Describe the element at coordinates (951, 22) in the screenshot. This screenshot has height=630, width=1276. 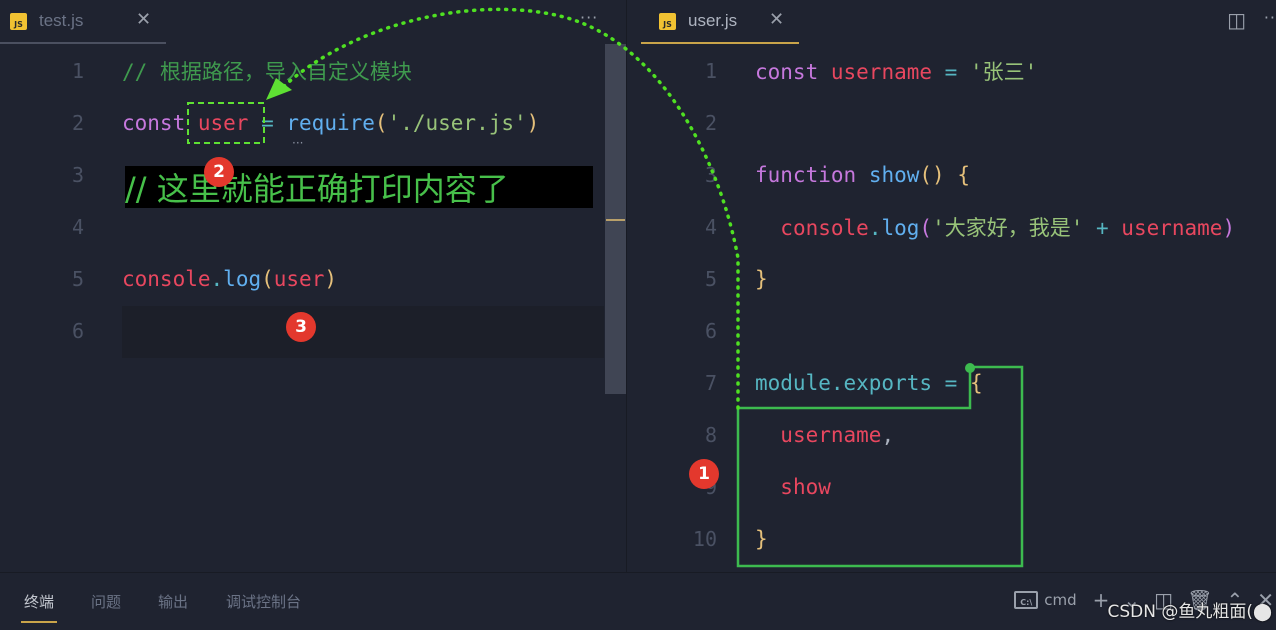
I see `right-tab-bar: JS user.js ✕ ◫ ··` at that location.